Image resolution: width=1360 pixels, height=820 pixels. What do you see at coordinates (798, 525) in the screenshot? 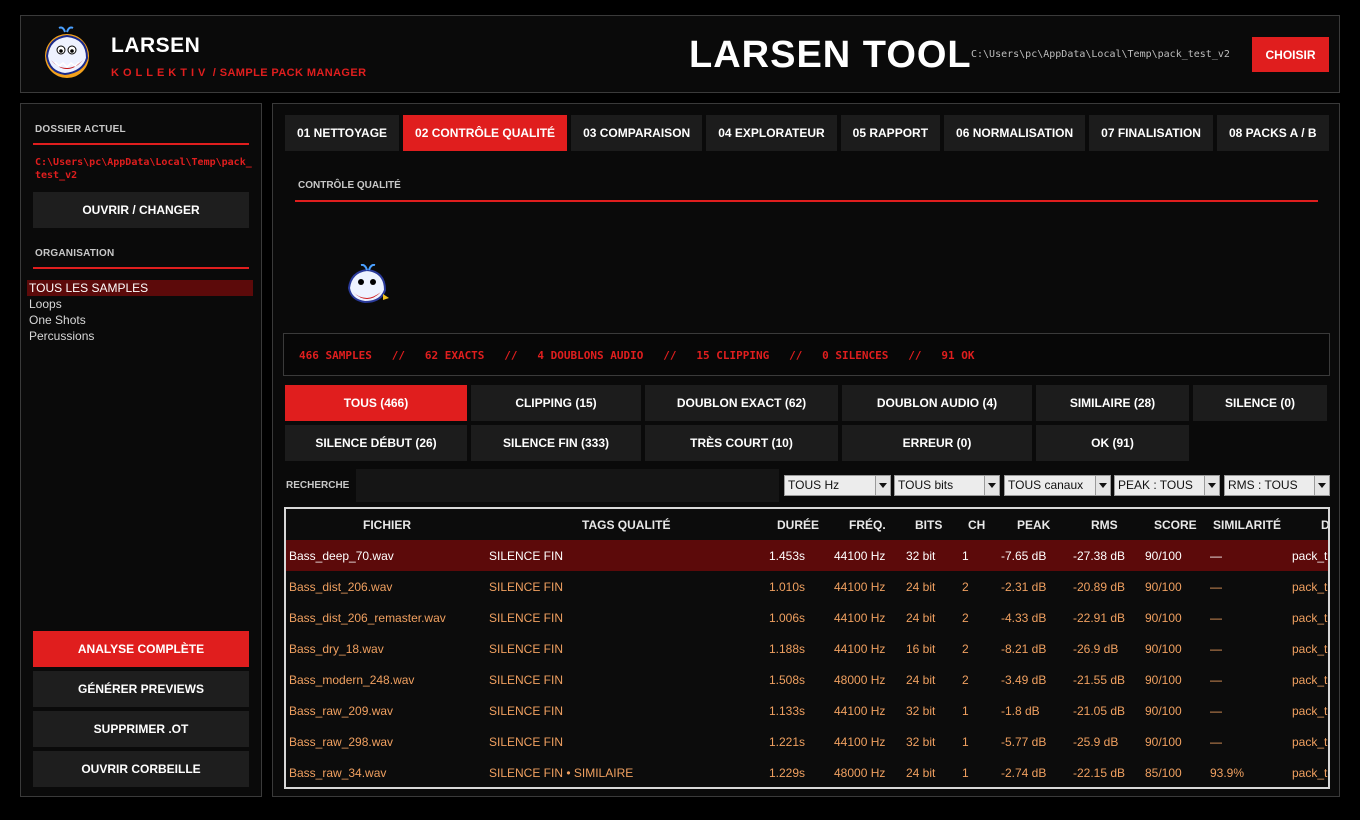
I see `column-header-duration: DURÉE` at bounding box center [798, 525].